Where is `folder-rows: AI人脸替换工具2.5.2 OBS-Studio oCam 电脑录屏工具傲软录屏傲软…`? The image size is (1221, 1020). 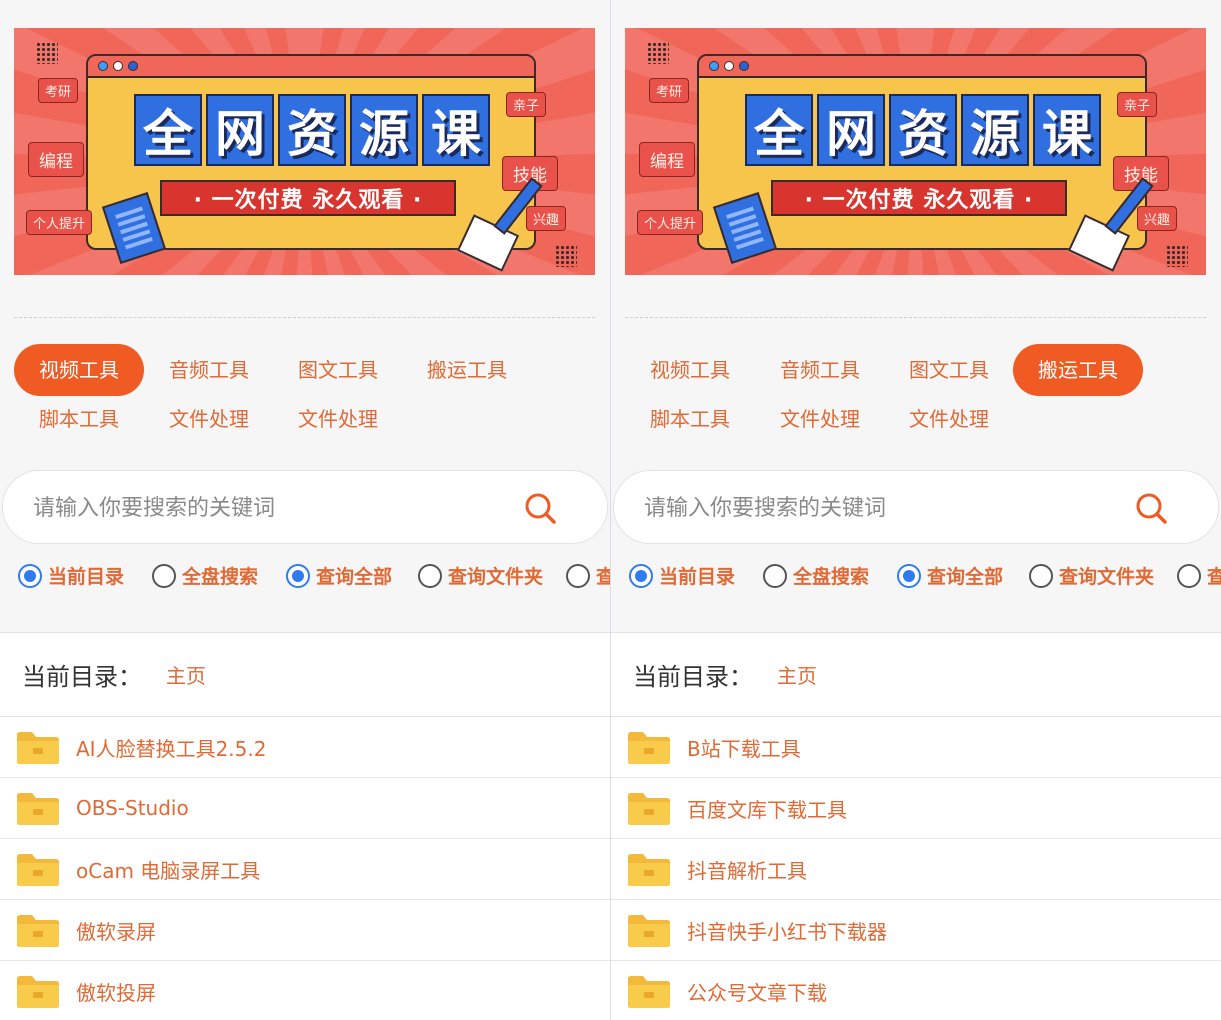
folder-rows: AI人脸替换工具2.5.2 OBS-Studio oCam 电脑录屏工具傲软录屏傲软… is located at coordinates (305, 868).